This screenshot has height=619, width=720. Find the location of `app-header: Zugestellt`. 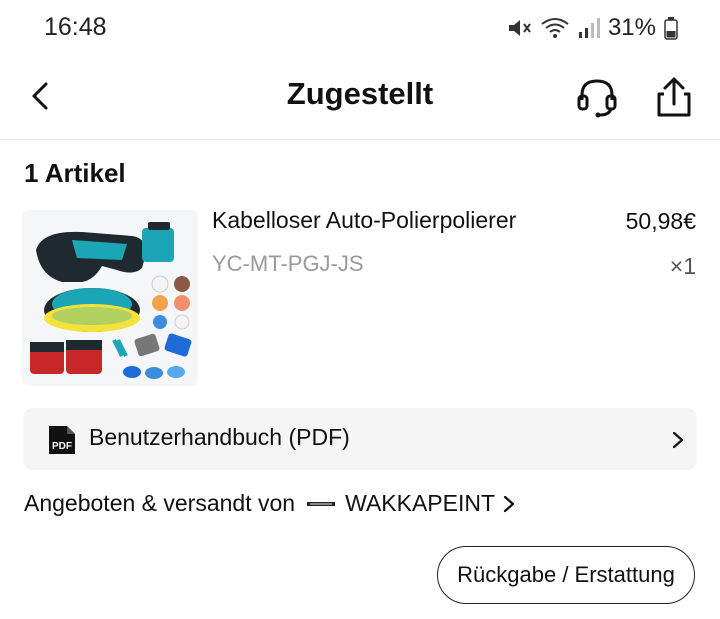

app-header: Zugestellt is located at coordinates (360, 98).